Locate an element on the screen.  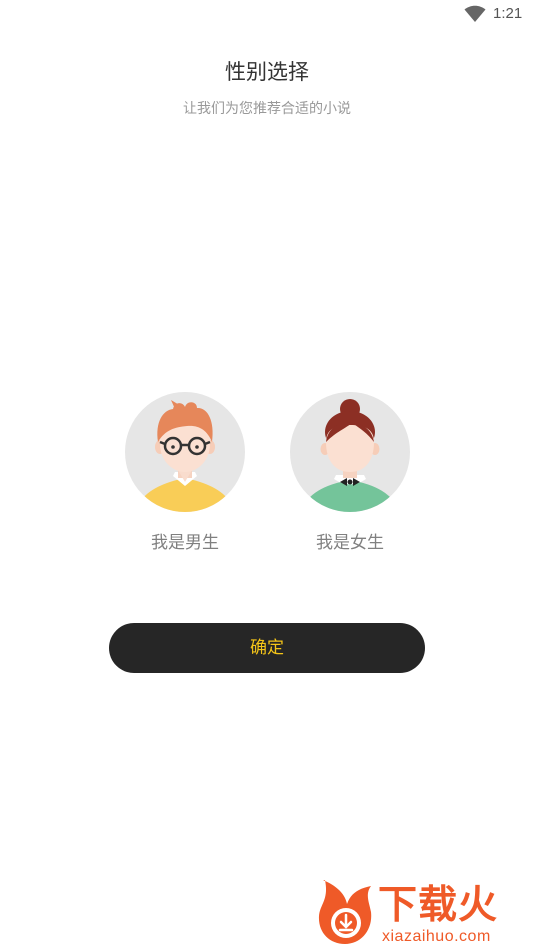
female-label: 我是女生 is located at coordinates (350, 543).